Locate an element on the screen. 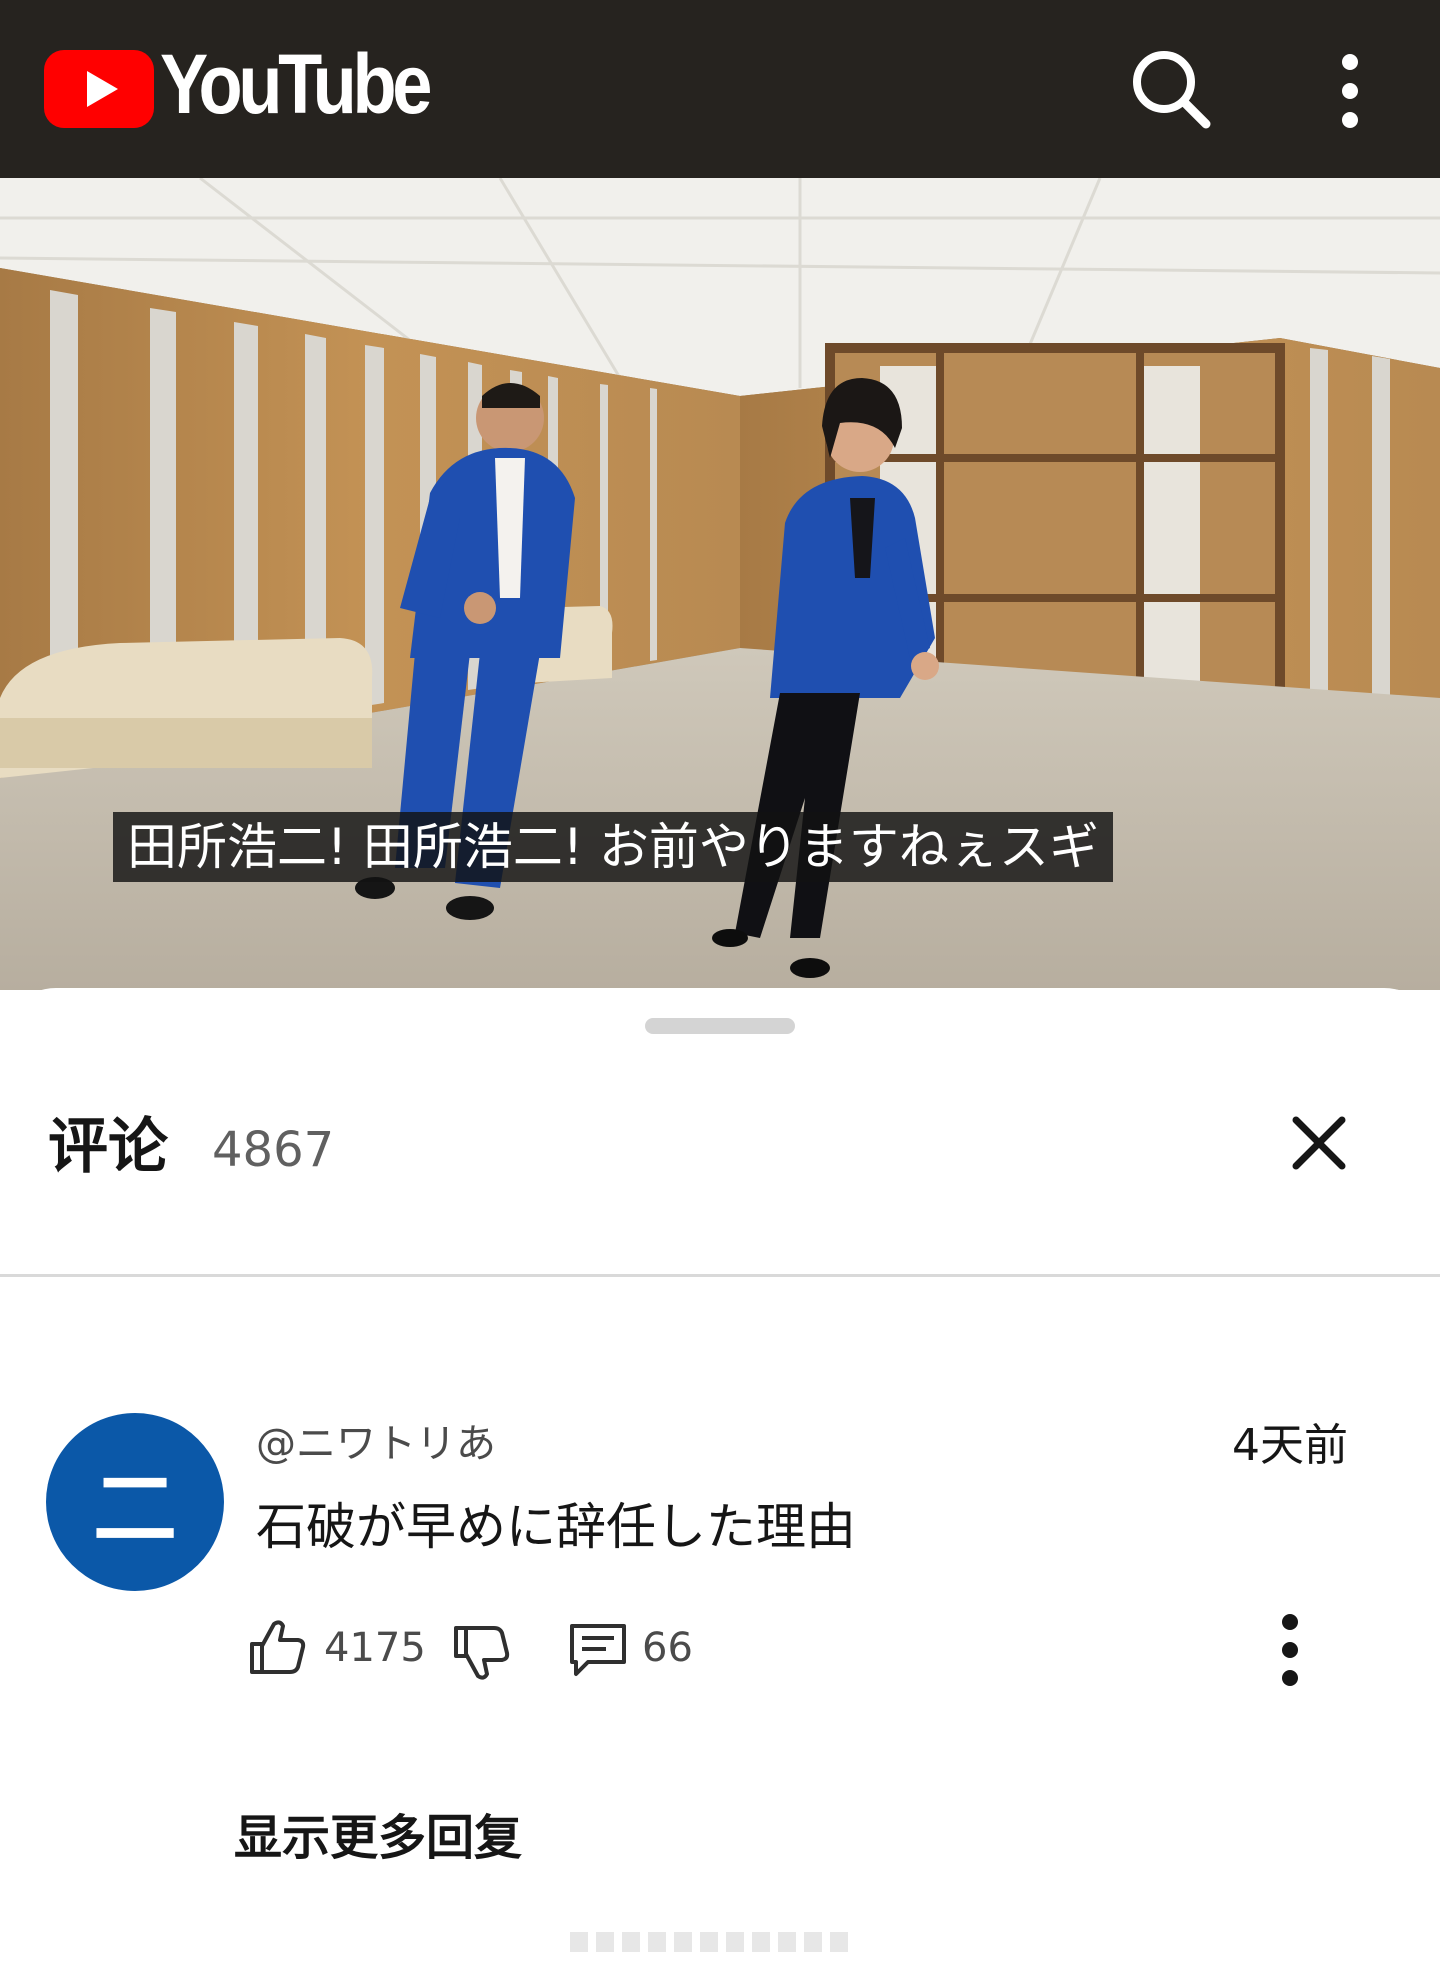 This screenshot has height=1987, width=1440. header-divider is located at coordinates (720, 1275).